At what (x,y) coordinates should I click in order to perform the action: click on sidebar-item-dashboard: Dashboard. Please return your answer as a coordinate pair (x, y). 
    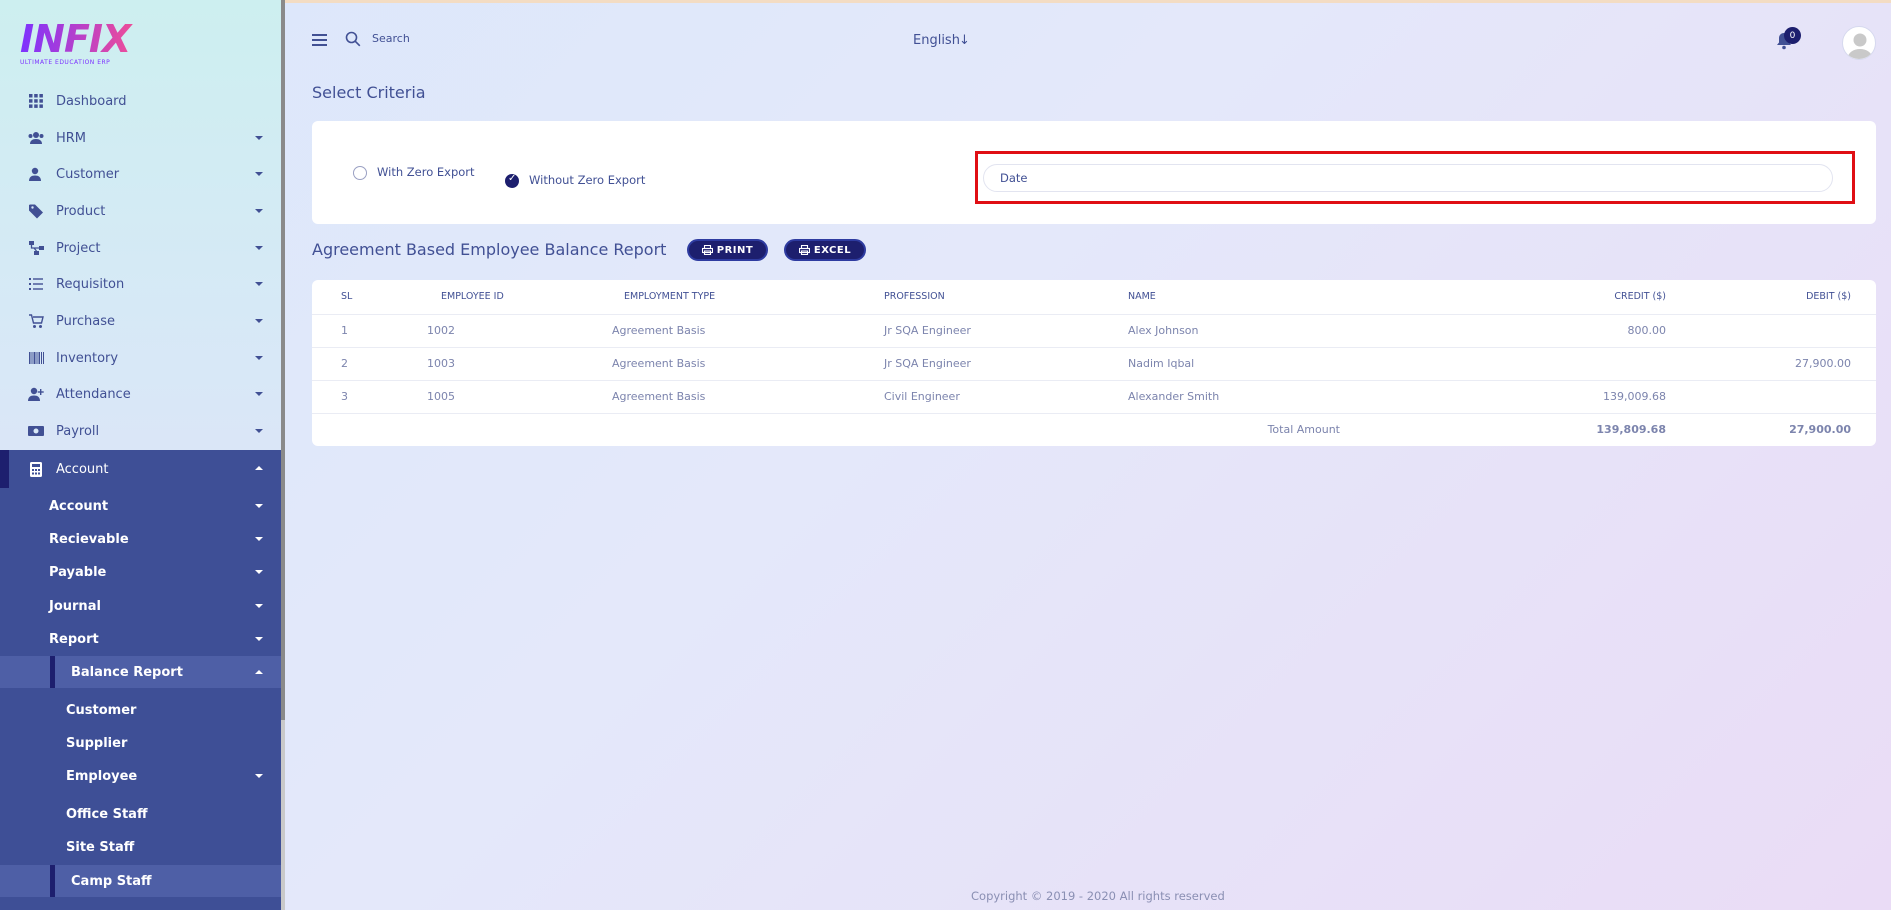
    Looking at the image, I should click on (140, 101).